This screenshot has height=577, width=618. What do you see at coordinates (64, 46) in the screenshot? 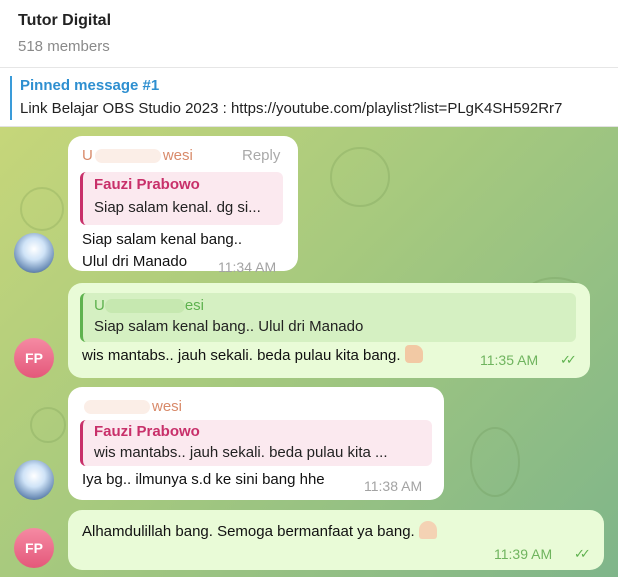
I see `member-count: 518 members` at bounding box center [64, 46].